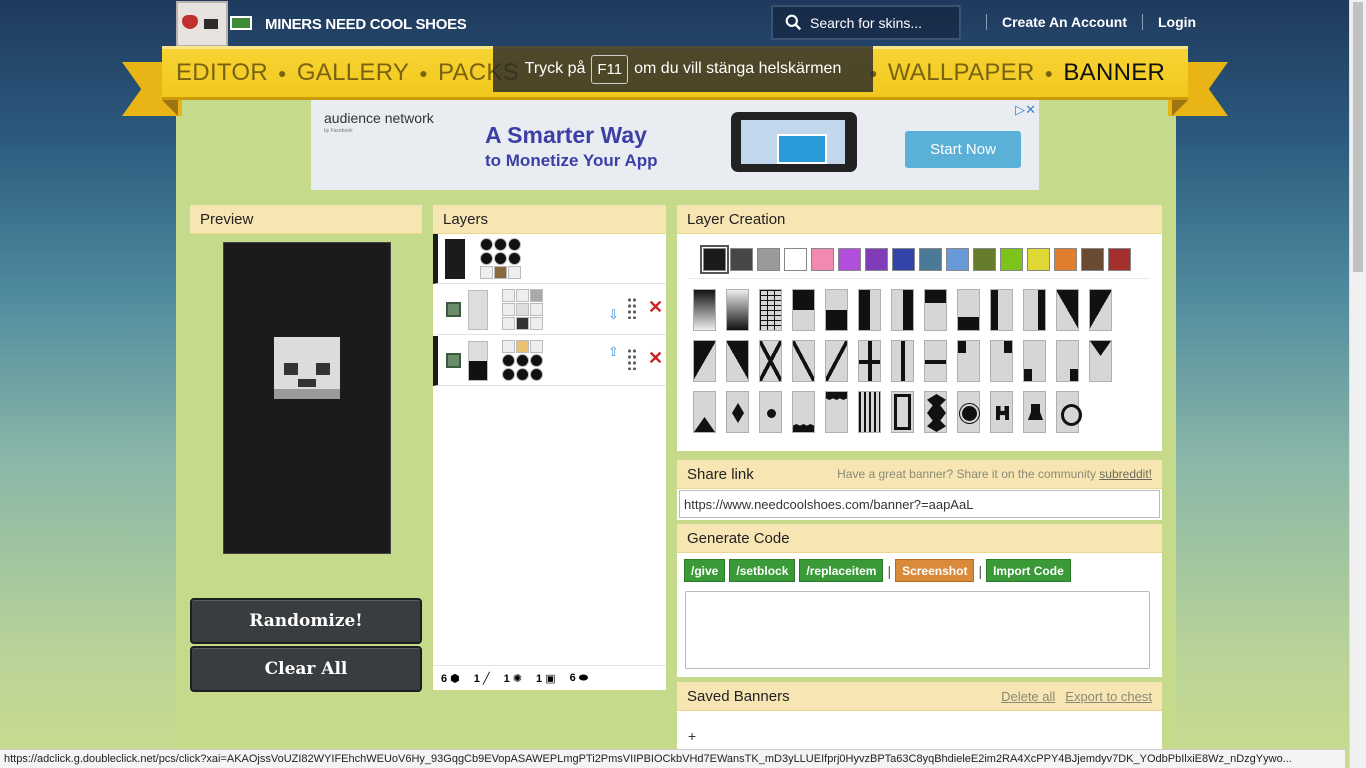  Describe the element at coordinates (919, 278) in the screenshot. I see `divider` at that location.